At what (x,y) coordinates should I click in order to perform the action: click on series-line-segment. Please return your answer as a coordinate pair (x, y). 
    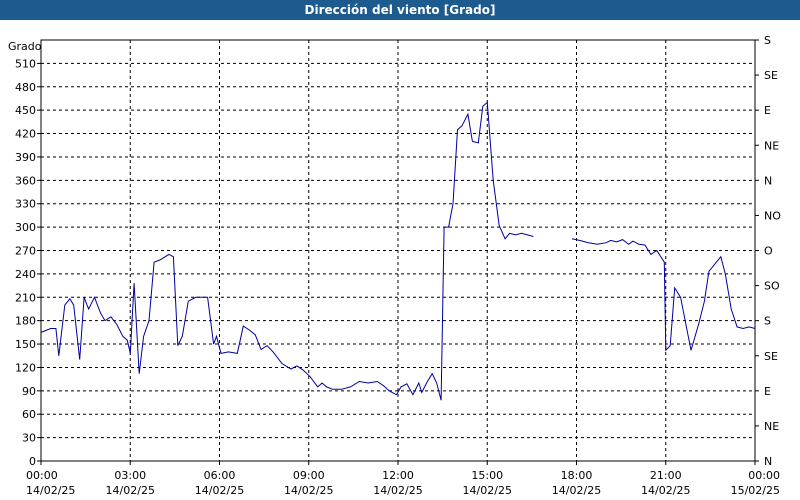
    Looking at the image, I should click on (663, 295).